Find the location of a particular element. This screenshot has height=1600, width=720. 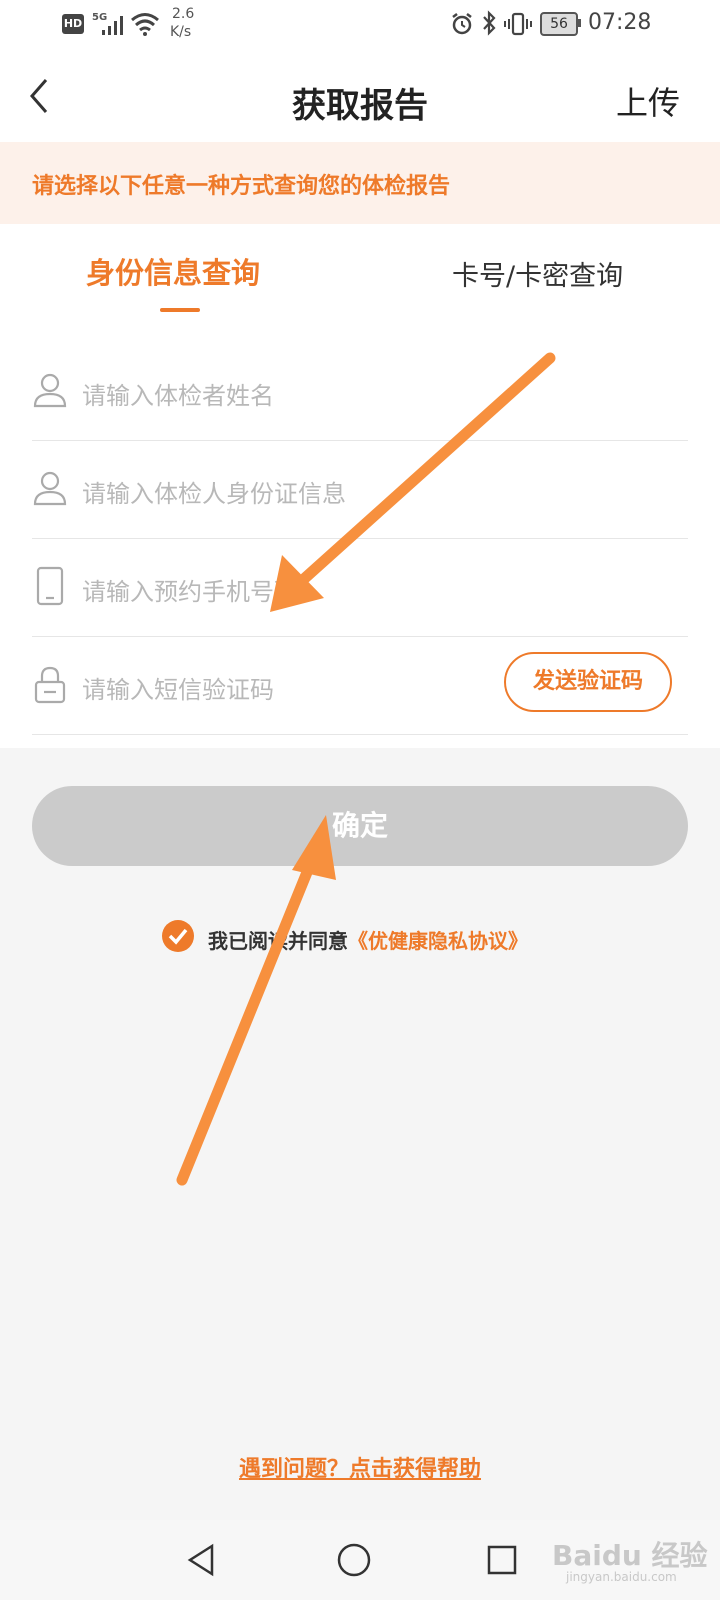

nav-bar: 获取报告 上传 is located at coordinates (360, 96).